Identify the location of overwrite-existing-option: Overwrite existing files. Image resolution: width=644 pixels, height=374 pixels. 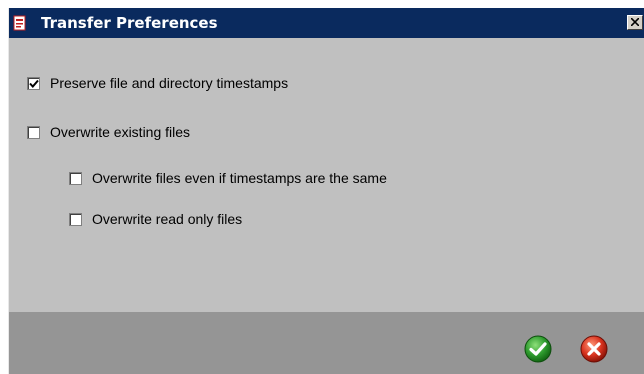
(108, 132).